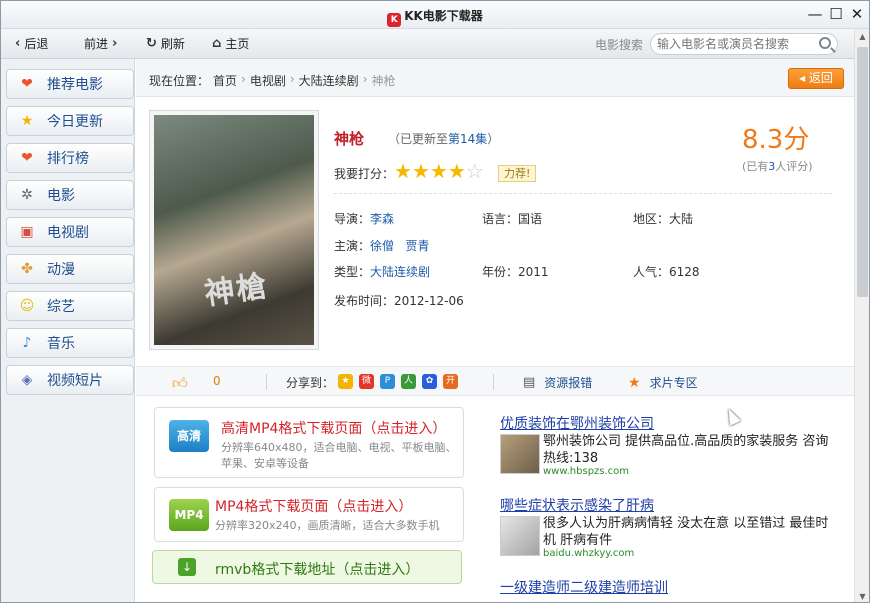 The height and width of the screenshot is (603, 870). Describe the element at coordinates (732, 44) in the screenshot. I see `search-input` at that location.